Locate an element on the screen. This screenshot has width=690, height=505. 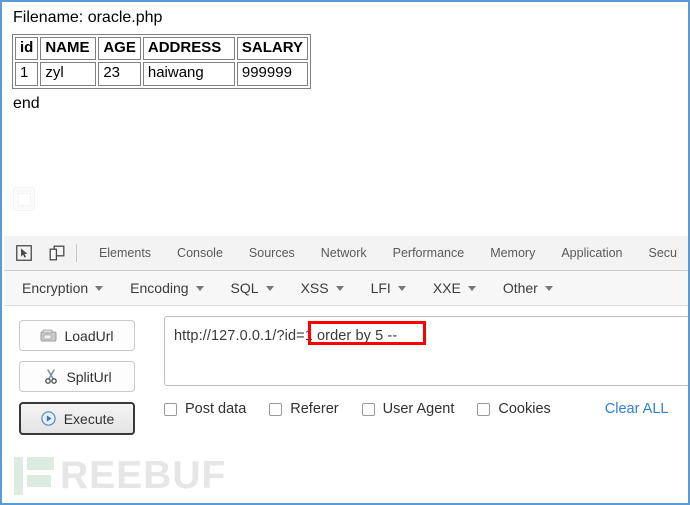
post-data-label: Post data is located at coordinates (216, 409).